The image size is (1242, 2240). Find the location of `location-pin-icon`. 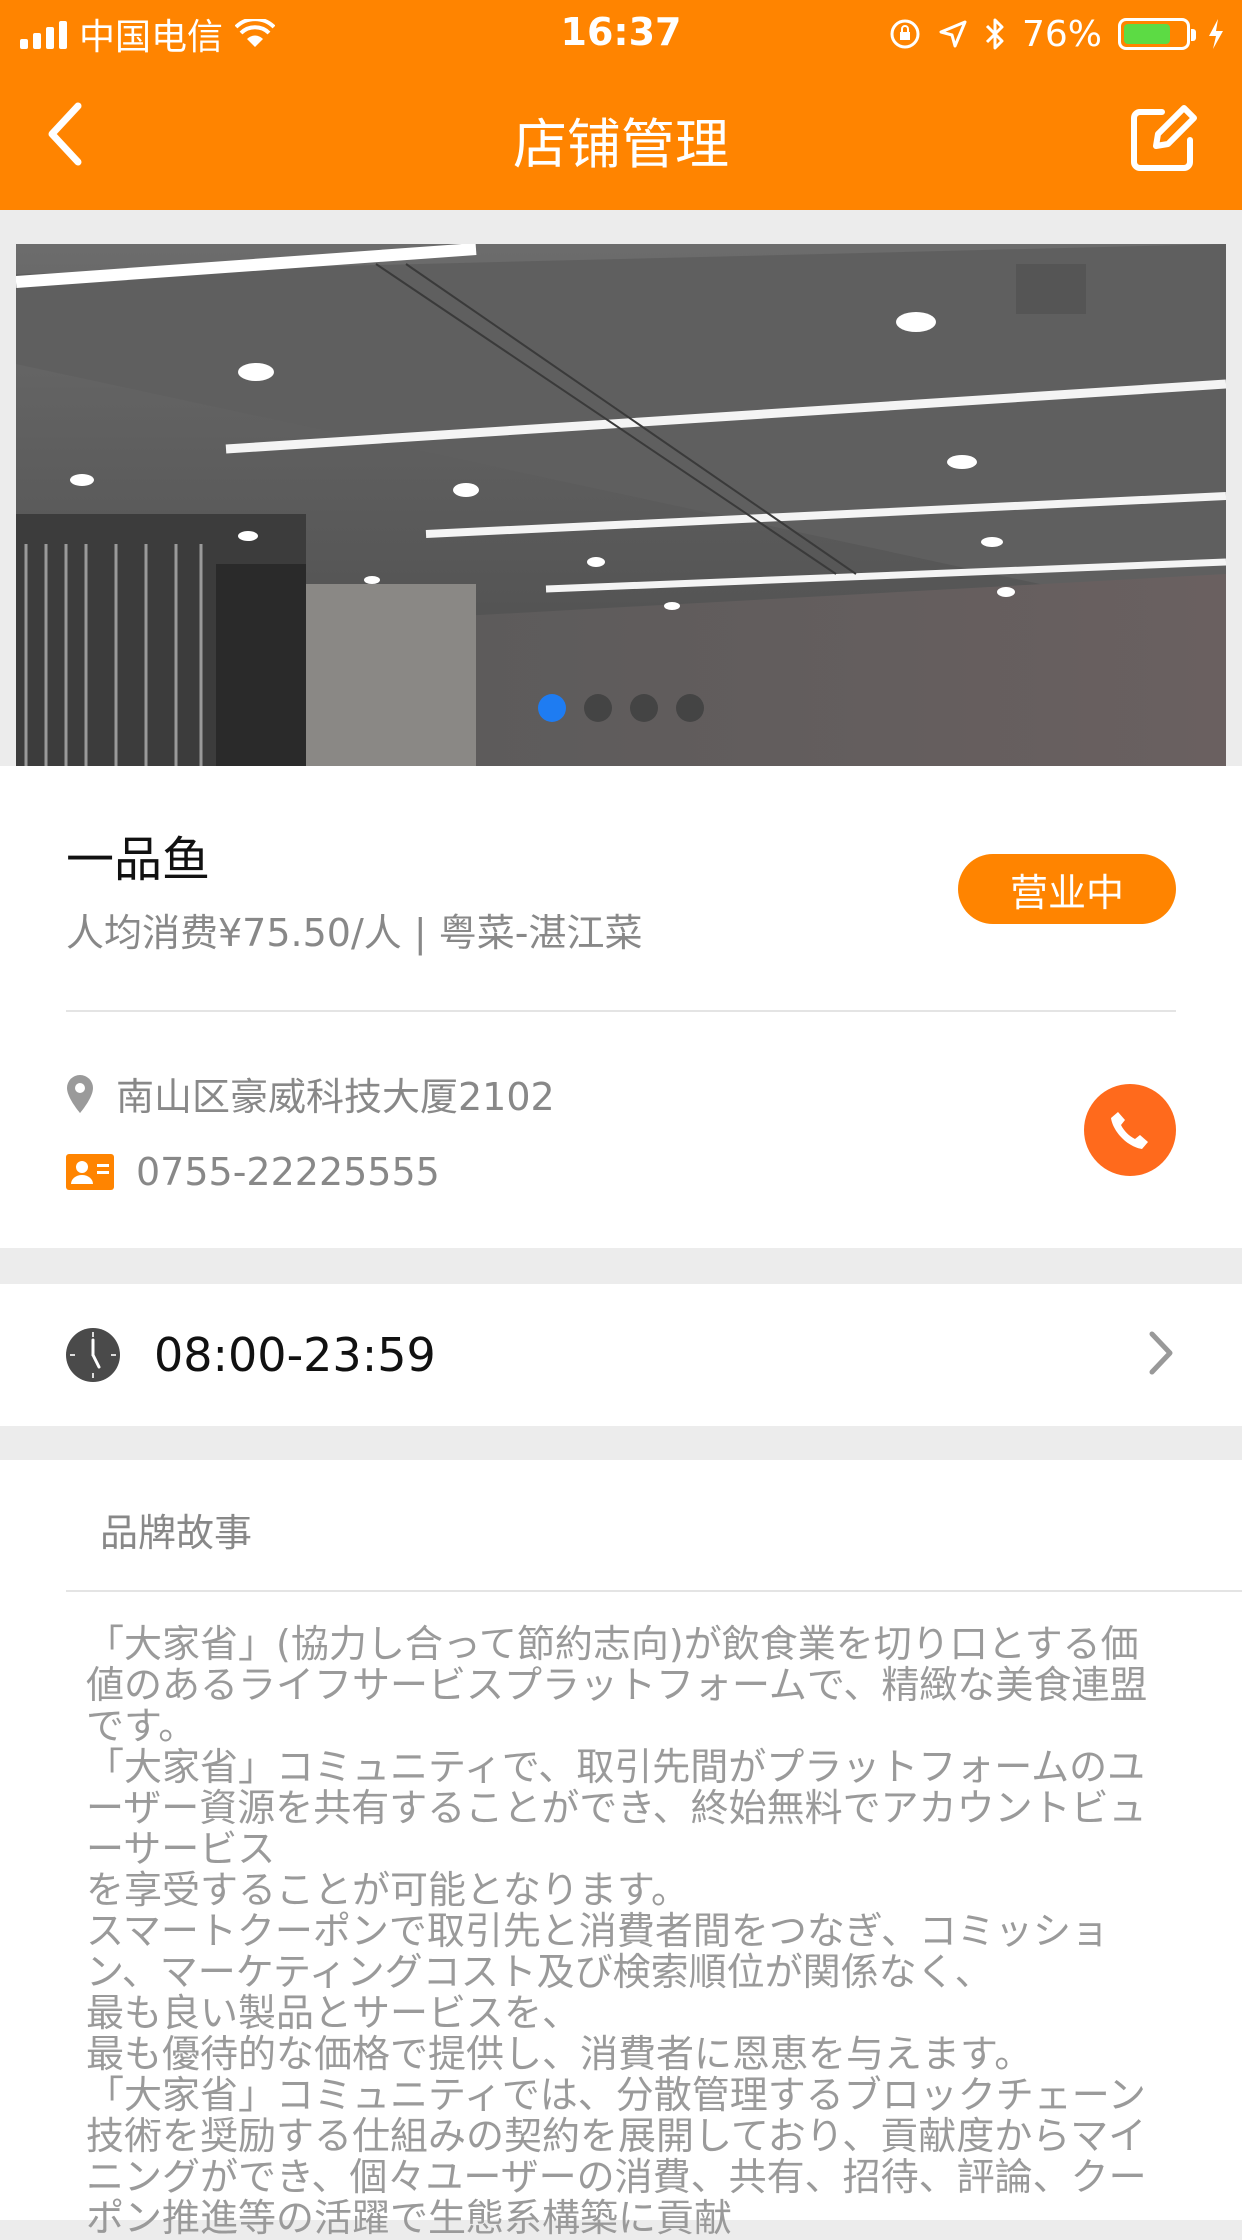

location-pin-icon is located at coordinates (80, 1093).